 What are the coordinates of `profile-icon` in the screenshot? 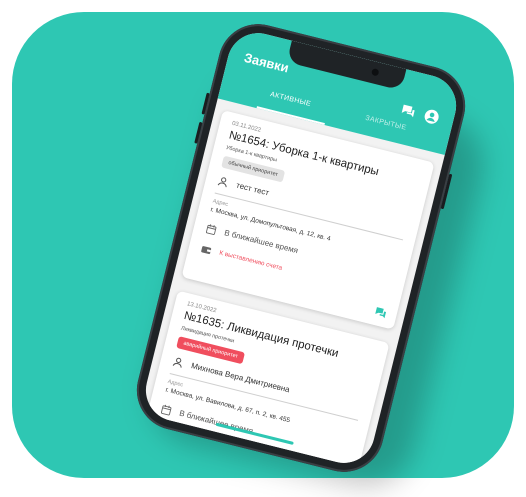 It's located at (431, 116).